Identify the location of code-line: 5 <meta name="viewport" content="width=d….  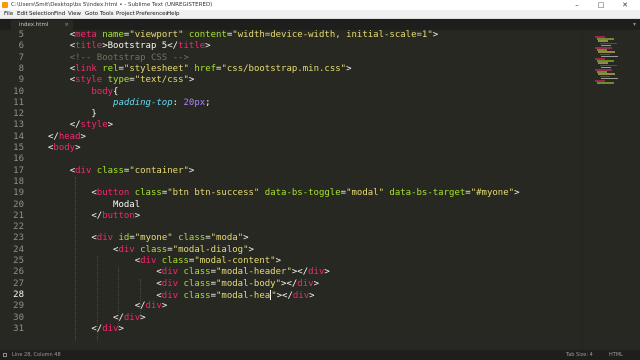
(291, 35).